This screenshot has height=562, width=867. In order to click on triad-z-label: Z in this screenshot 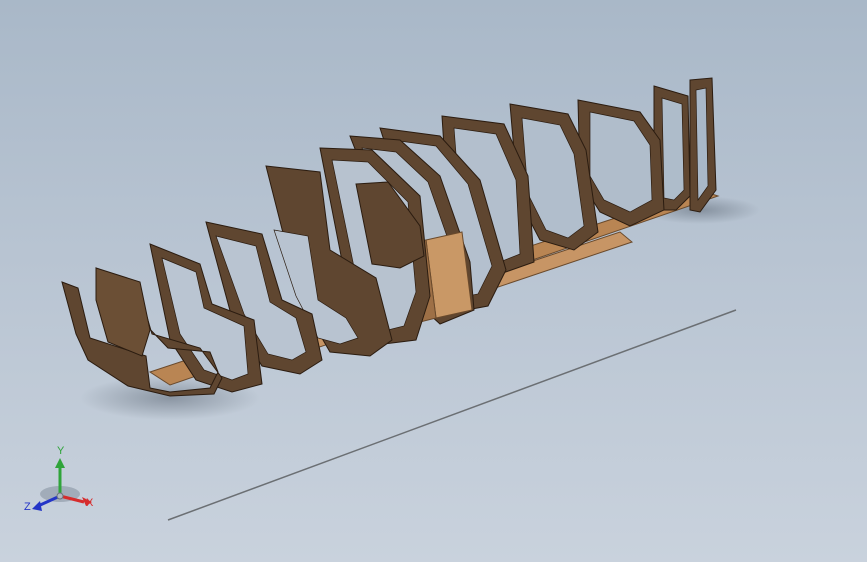, I will do `click(27, 507)`.